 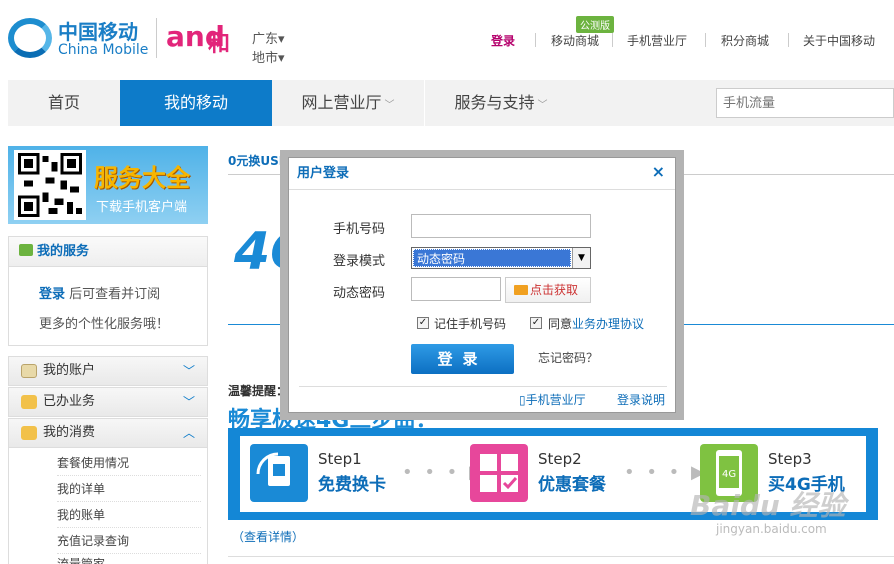 What do you see at coordinates (108, 433) in the screenshot?
I see `accordion-my-consumption: 我的消费 ︿` at bounding box center [108, 433].